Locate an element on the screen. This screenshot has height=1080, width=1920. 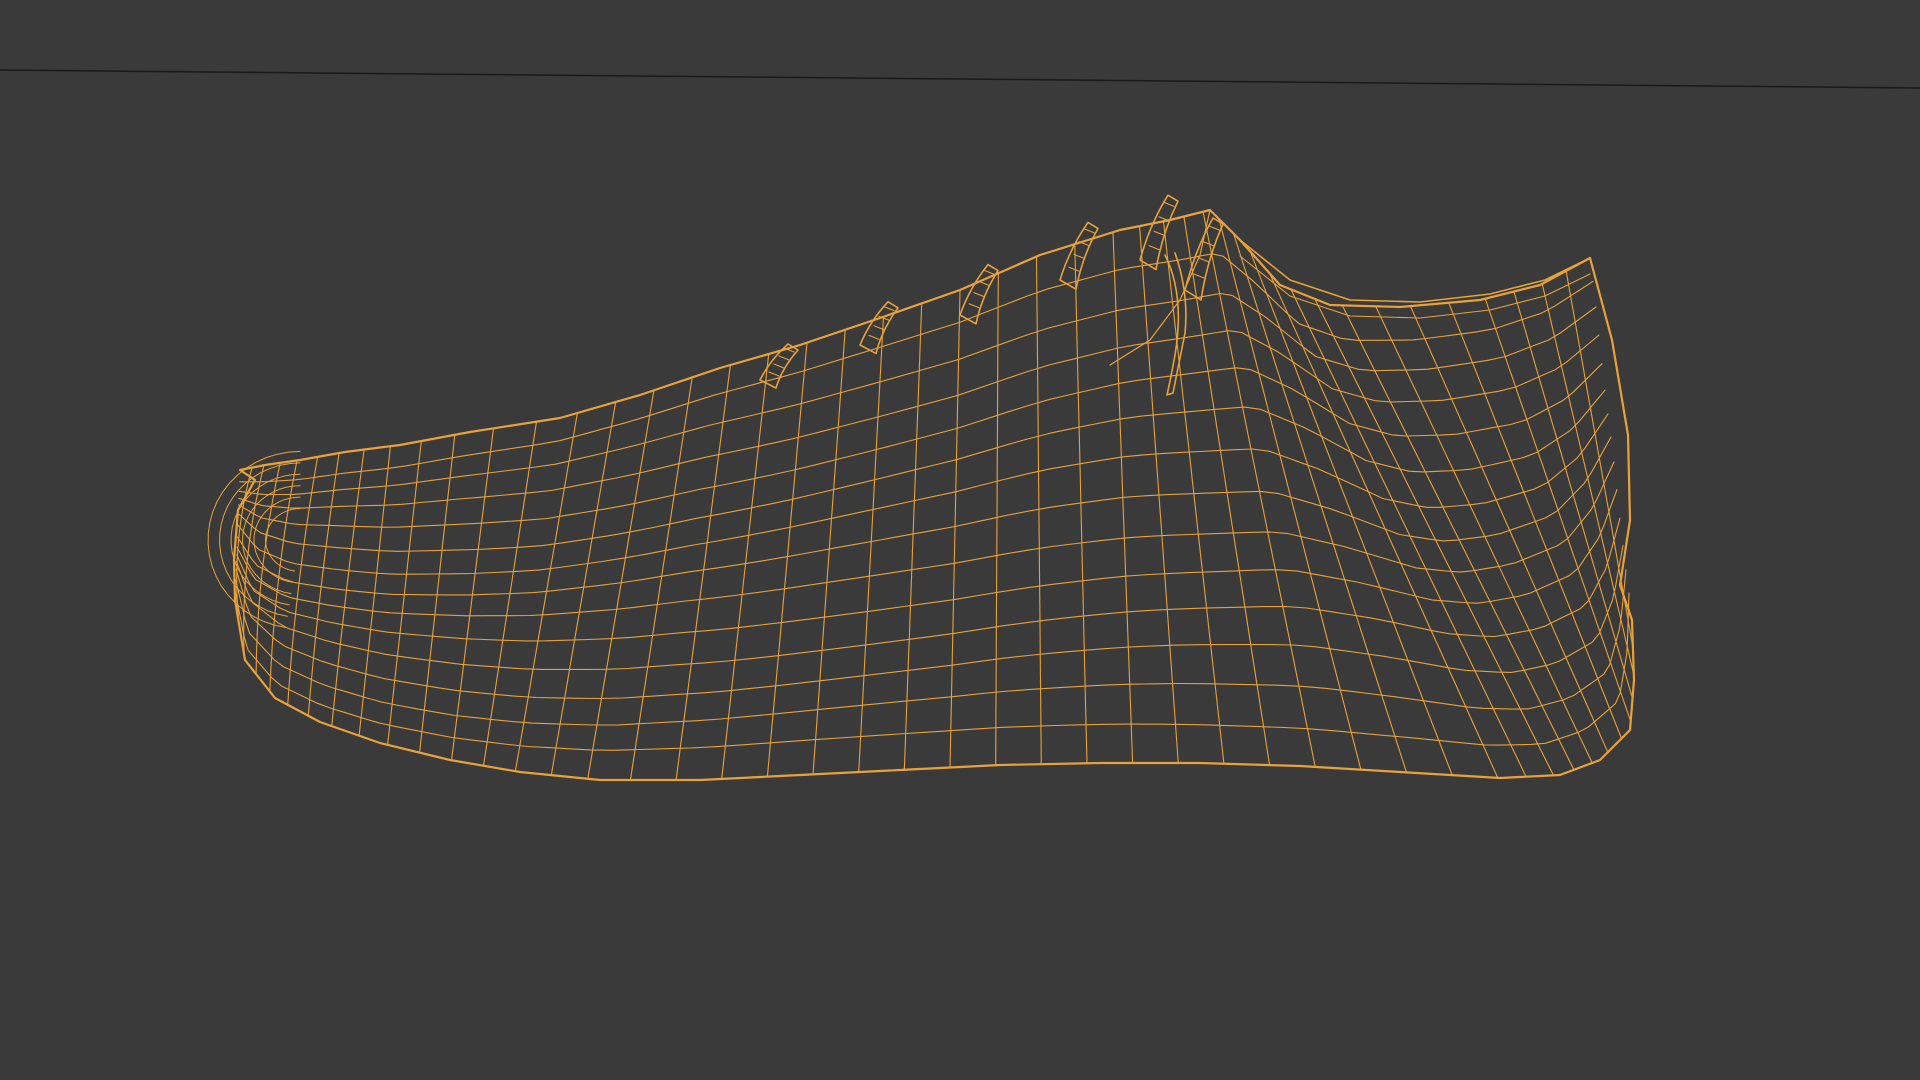
collar-inner-edge is located at coordinates (1415, 287).